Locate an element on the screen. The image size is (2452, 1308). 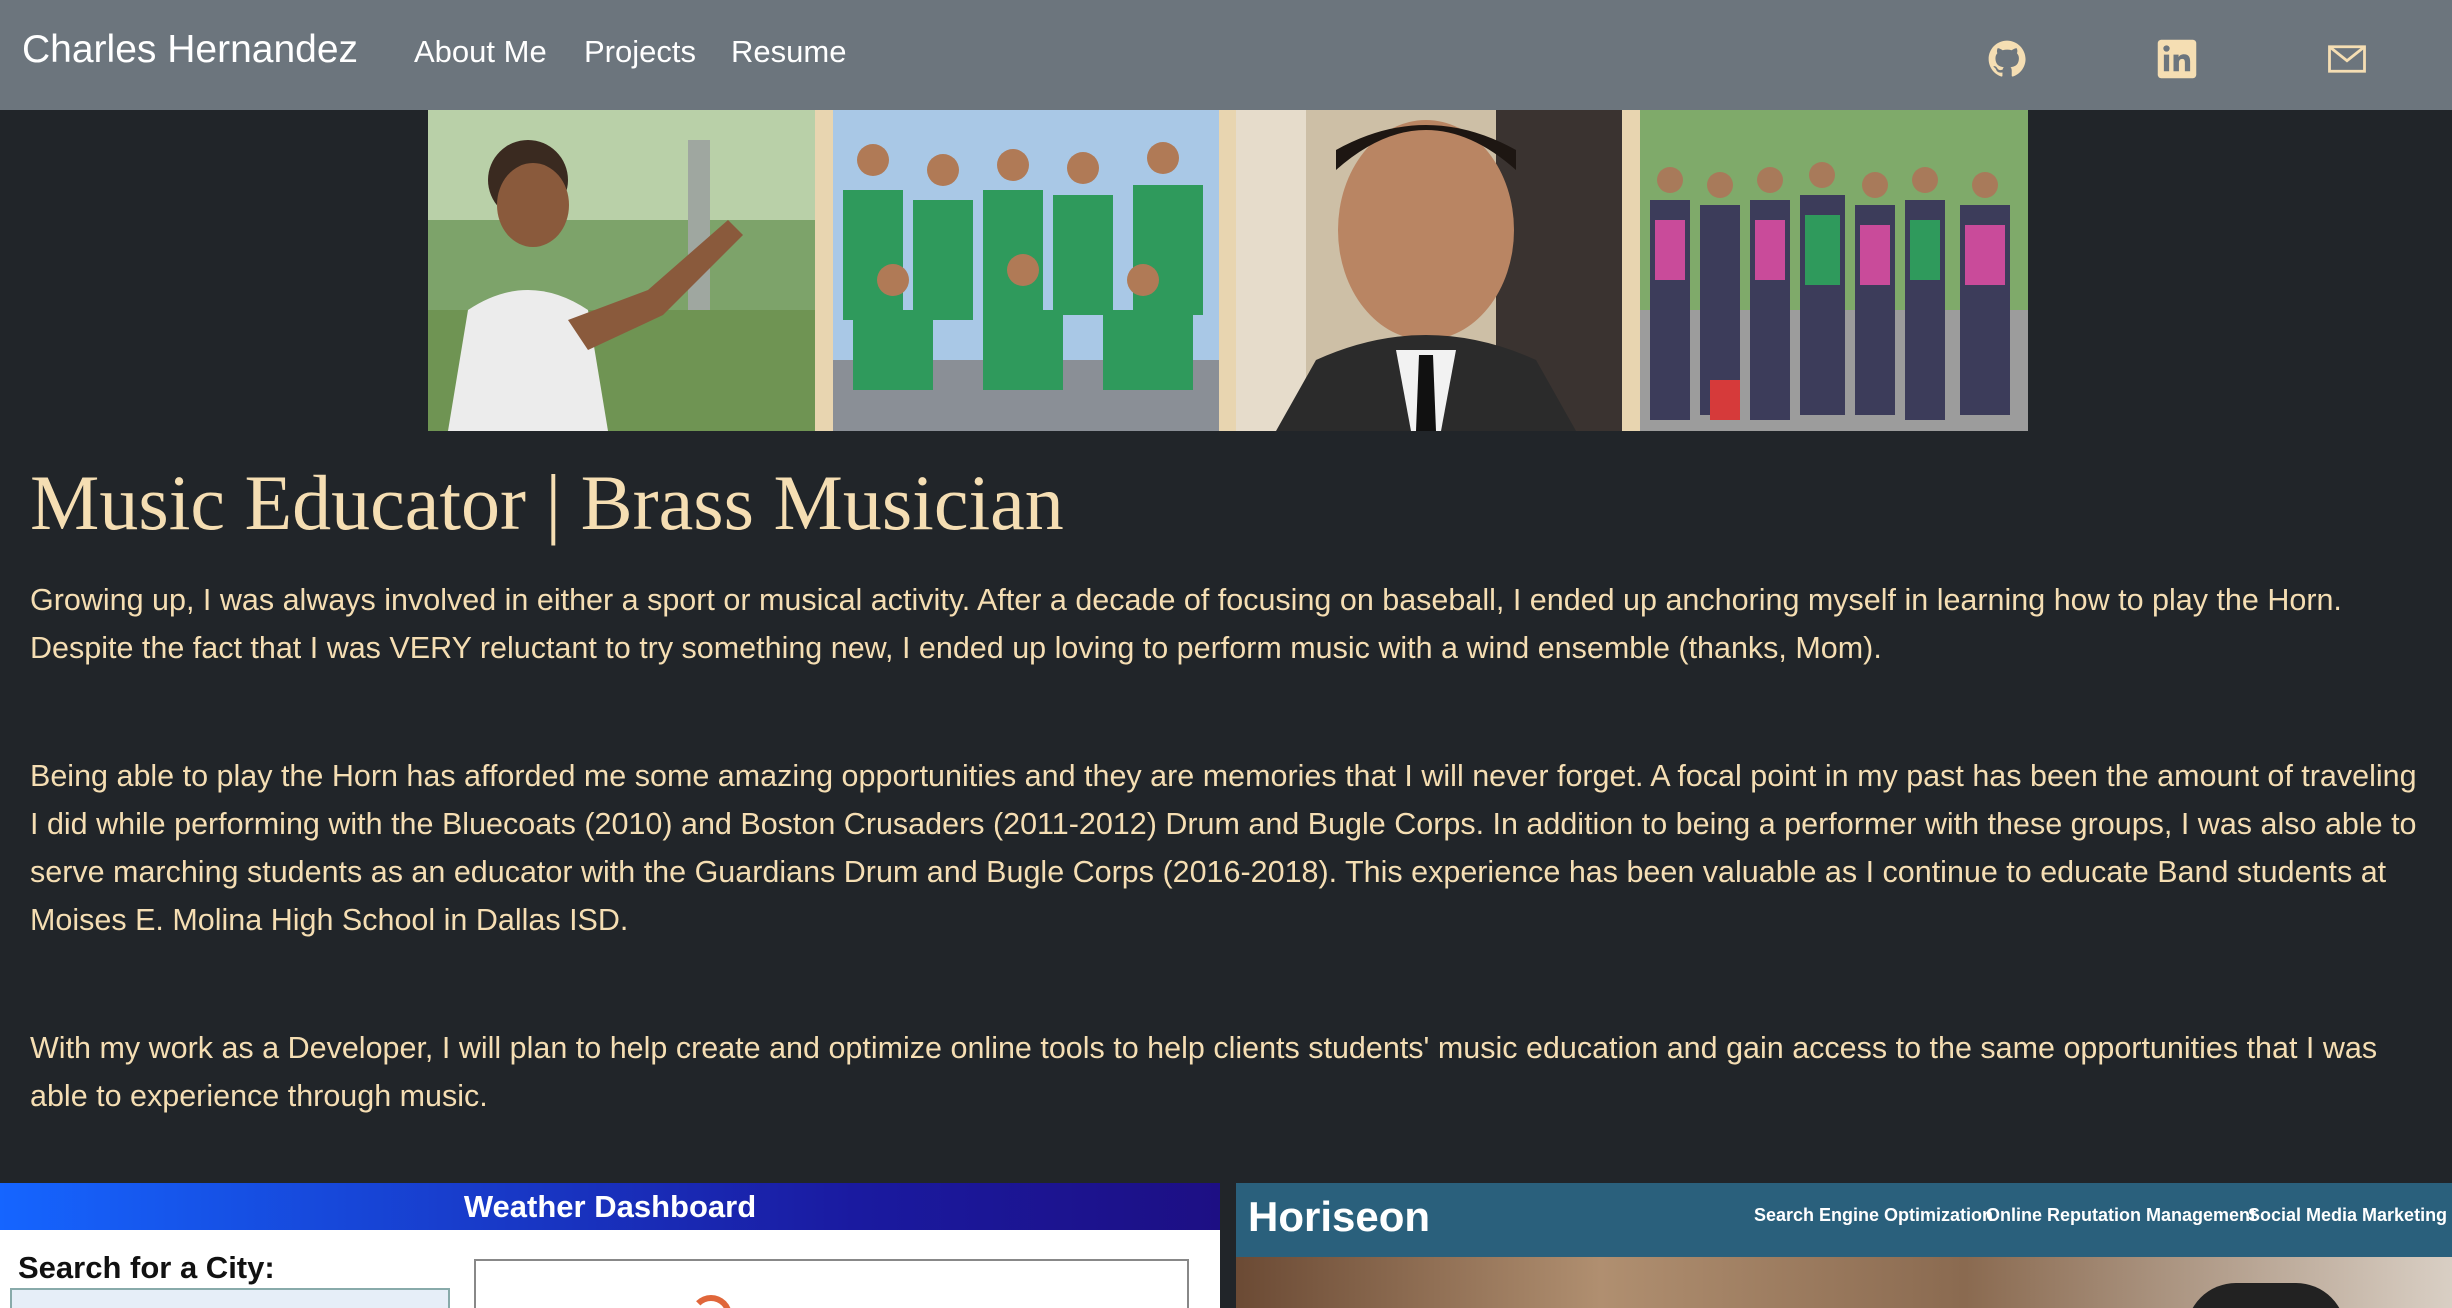
weather-search-label: Search for a City: is located at coordinates (146, 1267).